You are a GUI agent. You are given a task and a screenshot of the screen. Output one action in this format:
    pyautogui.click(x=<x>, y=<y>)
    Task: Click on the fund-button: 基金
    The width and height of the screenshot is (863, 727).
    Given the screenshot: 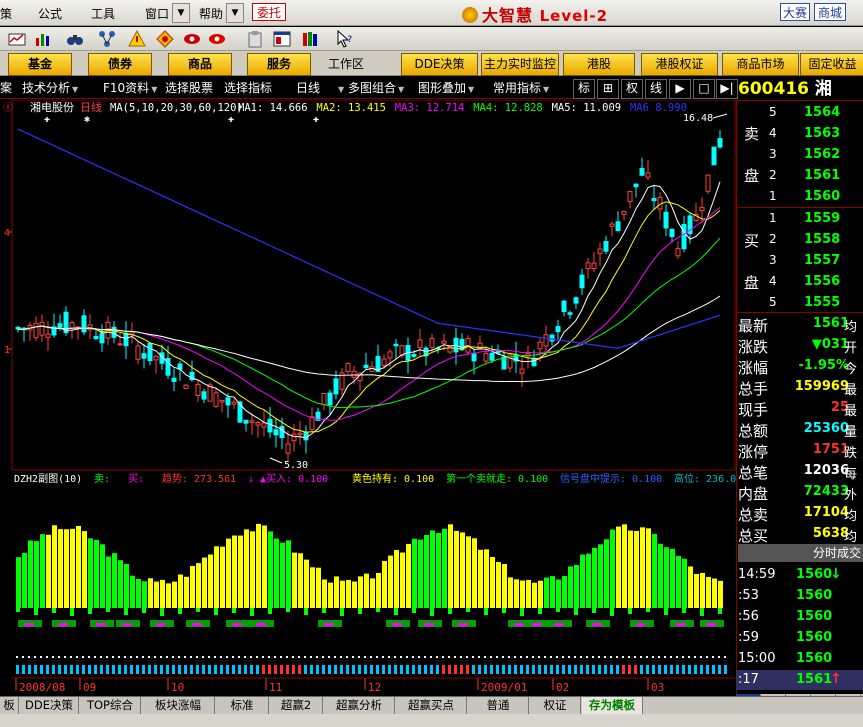 What is the action you would take?
    pyautogui.click(x=40, y=64)
    